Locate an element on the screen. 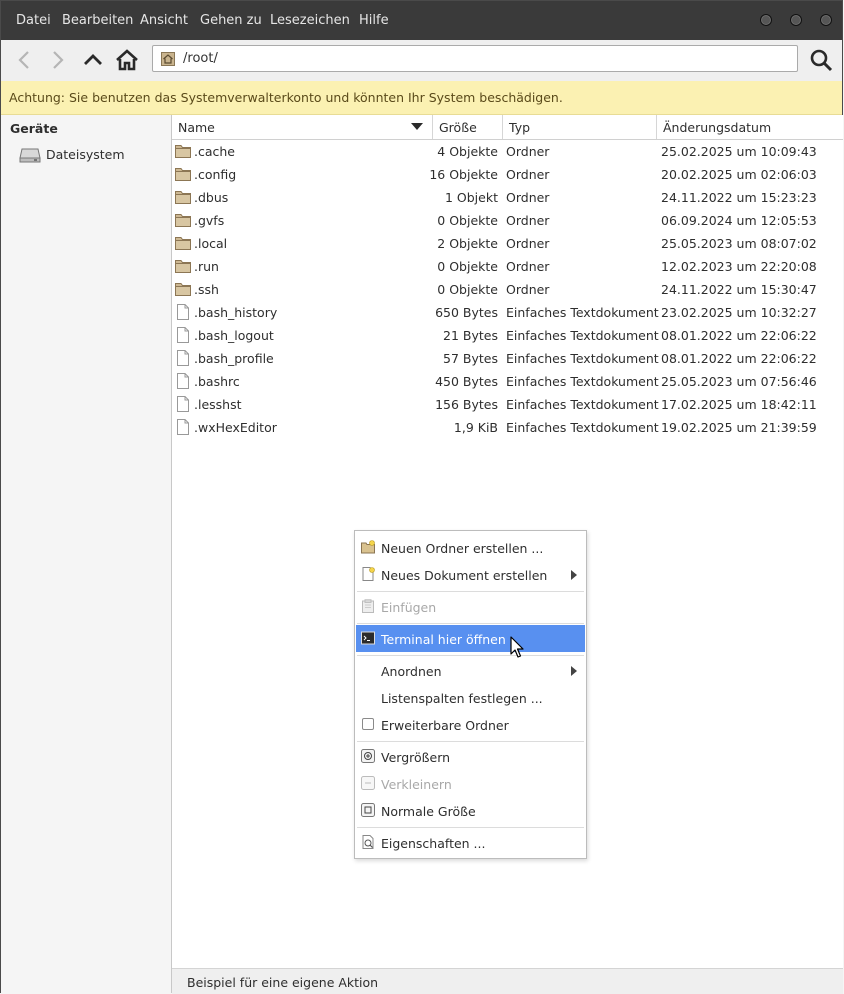  location-path: /root/ is located at coordinates (200, 58).